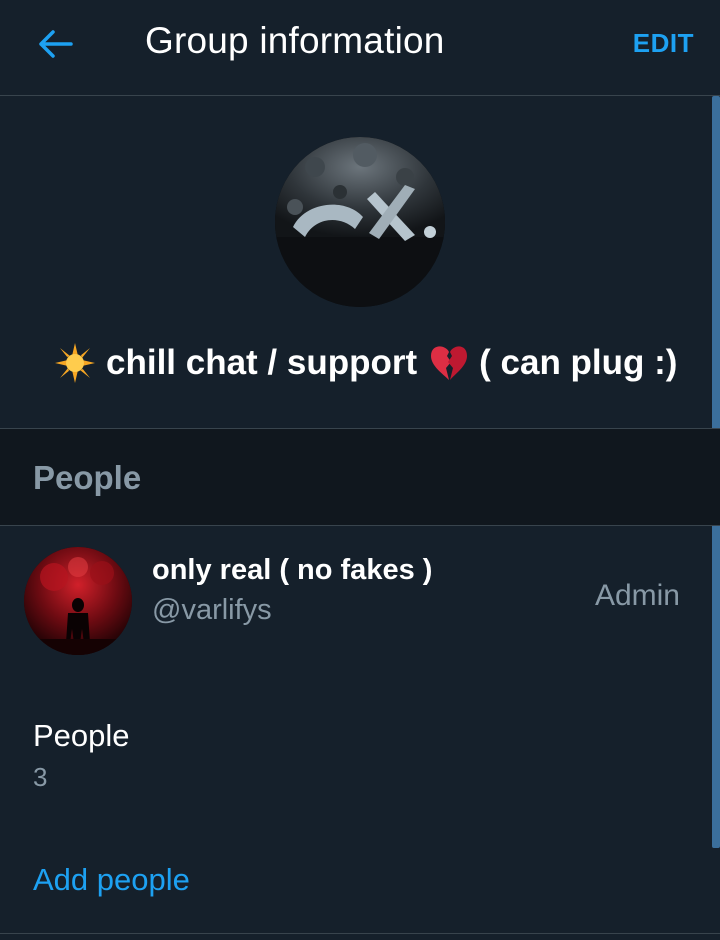  I want to click on group-avatar, so click(360, 222).